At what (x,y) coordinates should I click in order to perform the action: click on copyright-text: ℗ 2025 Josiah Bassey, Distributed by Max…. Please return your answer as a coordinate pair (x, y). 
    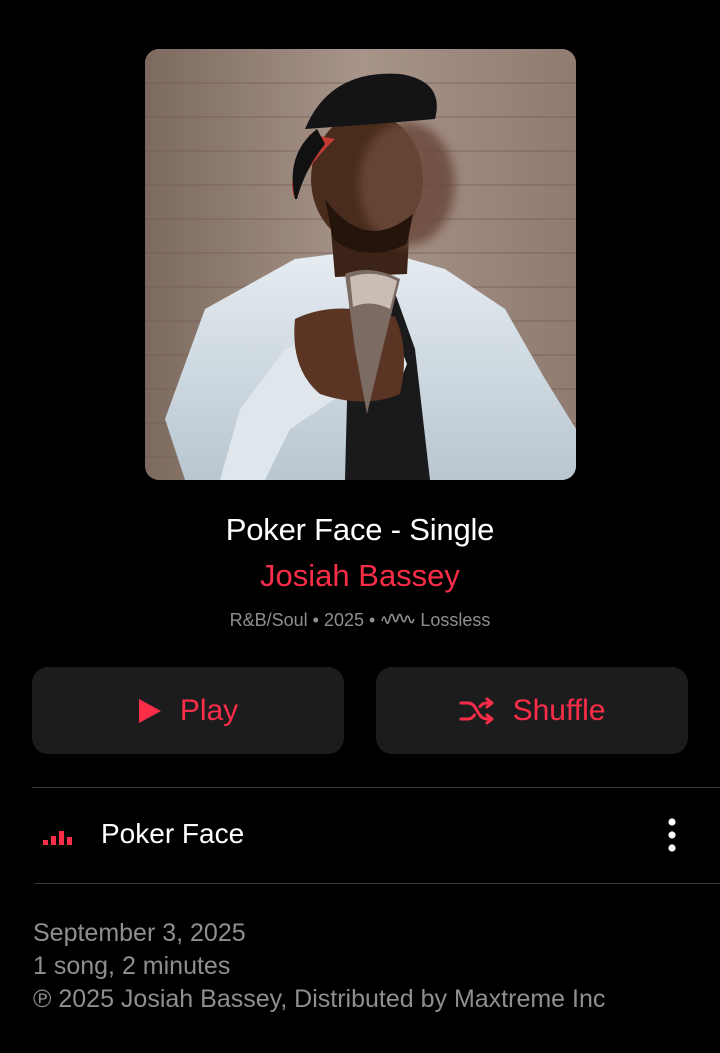
    Looking at the image, I should click on (319, 999).